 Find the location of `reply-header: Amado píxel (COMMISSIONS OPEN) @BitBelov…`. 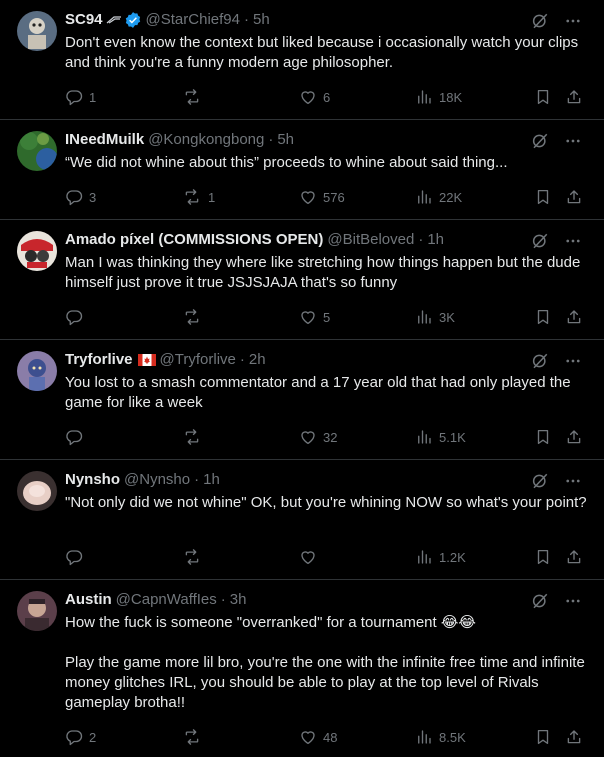

reply-header: Amado píxel (COMMISSIONS OPEN) @BitBelov… is located at coordinates (294, 240).